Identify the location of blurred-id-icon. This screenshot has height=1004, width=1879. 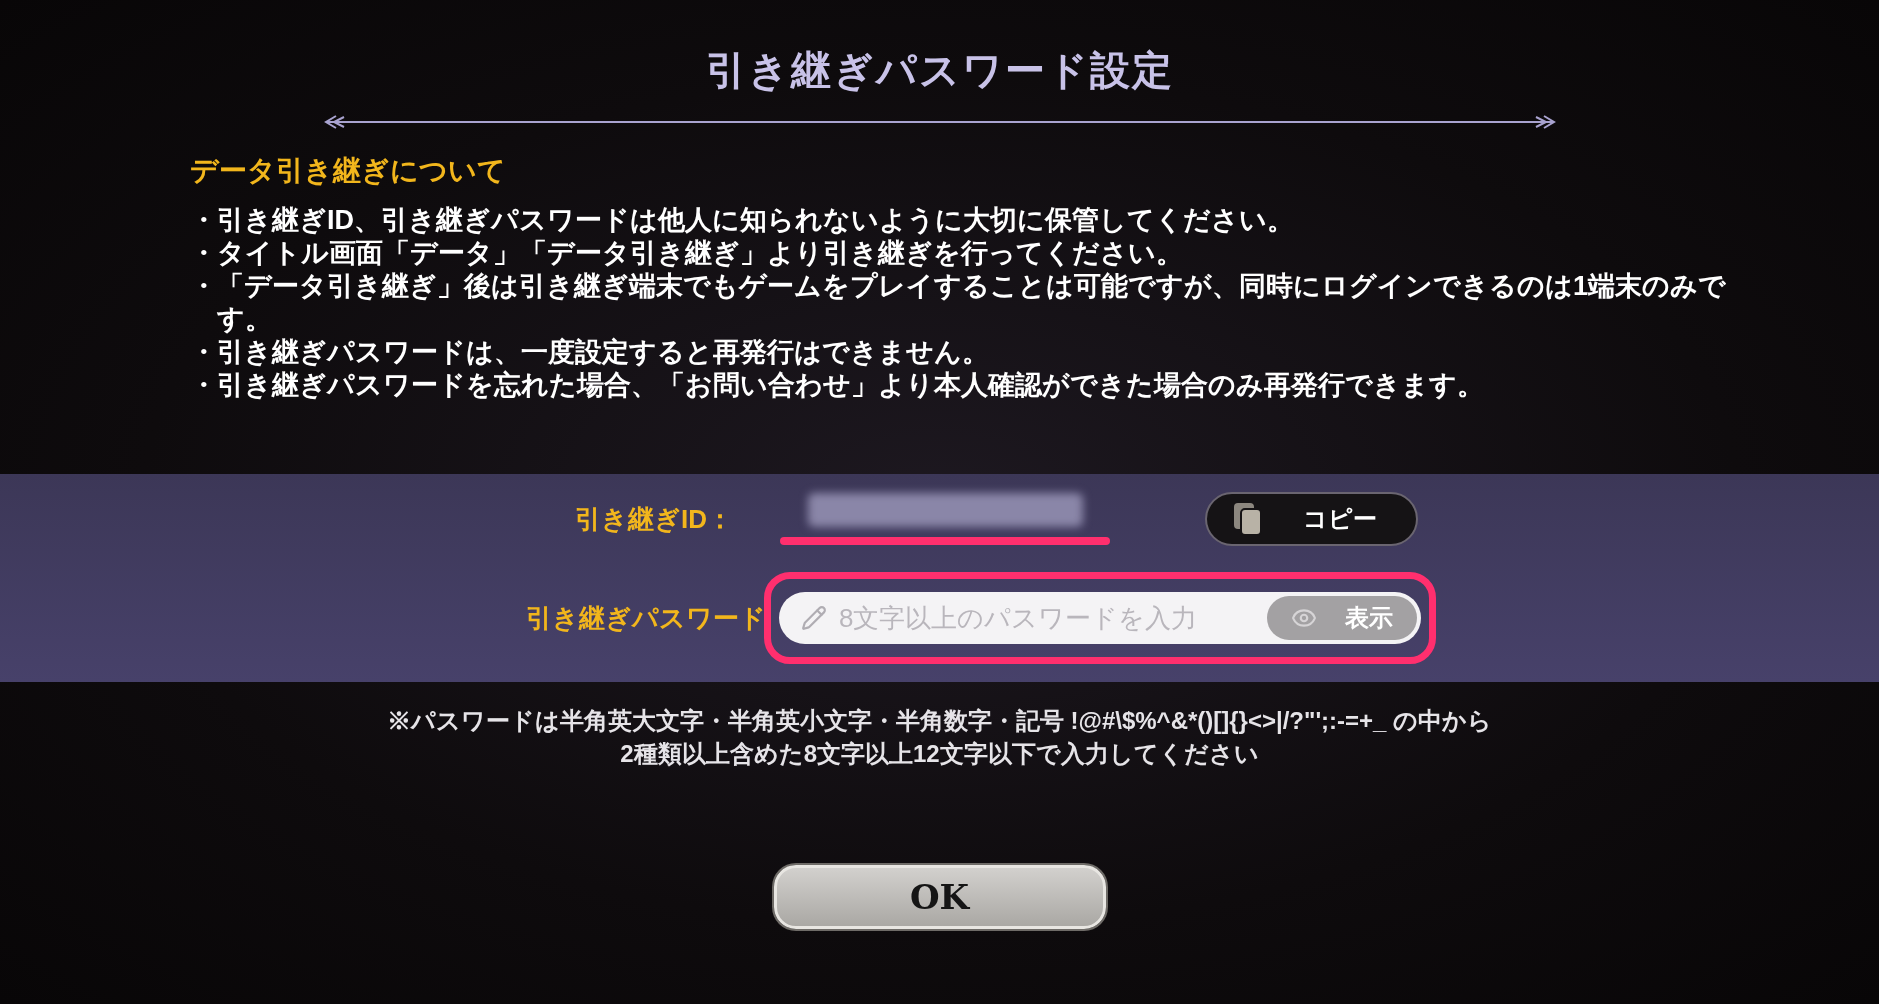
(945, 510).